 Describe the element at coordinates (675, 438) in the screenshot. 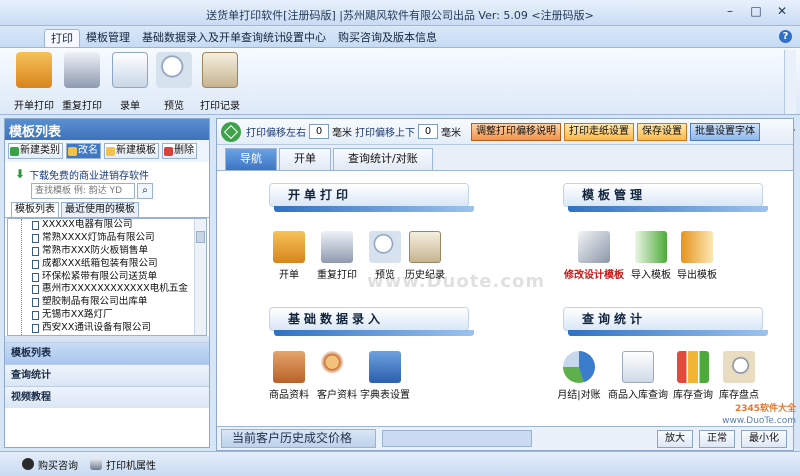

I see `zoom-in-button: 放大` at that location.